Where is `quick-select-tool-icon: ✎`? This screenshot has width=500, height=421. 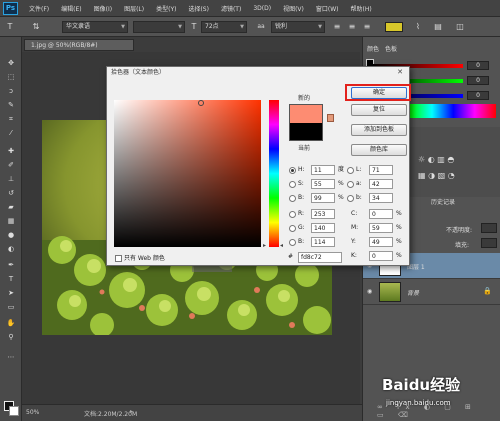 quick-select-tool-icon: ✎ is located at coordinates (11, 105).